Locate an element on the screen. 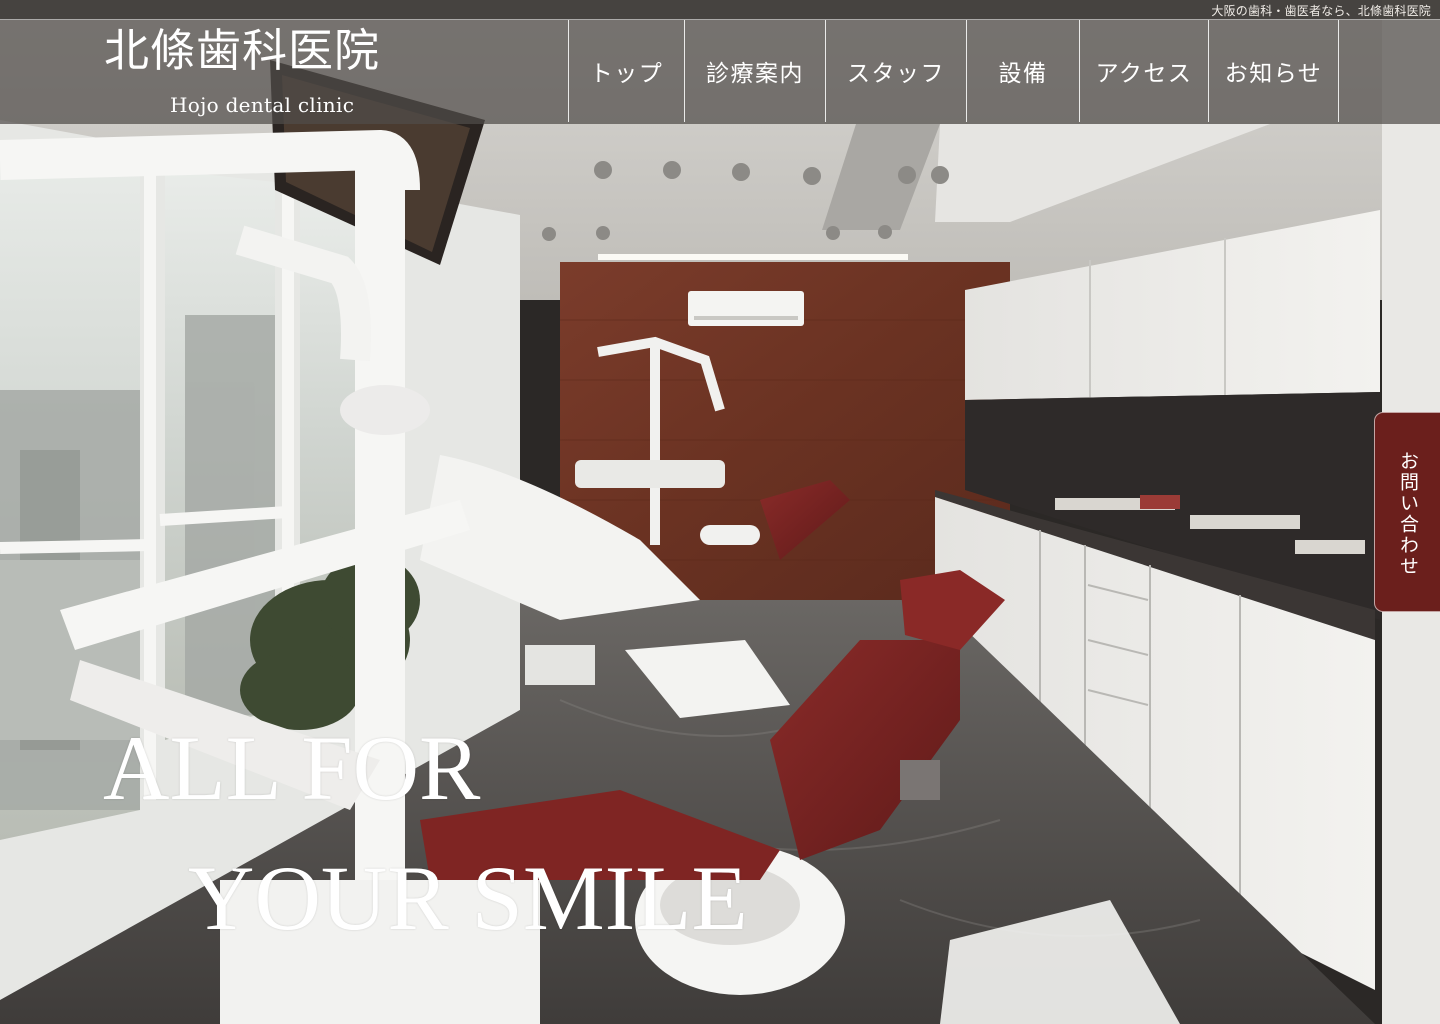  nav-item-label: アクセス is located at coordinates (1144, 74).